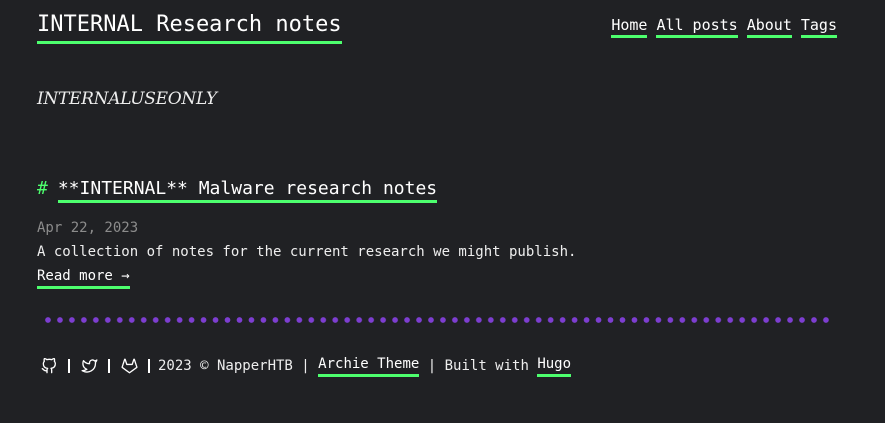  Describe the element at coordinates (554, 365) in the screenshot. I see `hugo-link: Hugo` at that location.